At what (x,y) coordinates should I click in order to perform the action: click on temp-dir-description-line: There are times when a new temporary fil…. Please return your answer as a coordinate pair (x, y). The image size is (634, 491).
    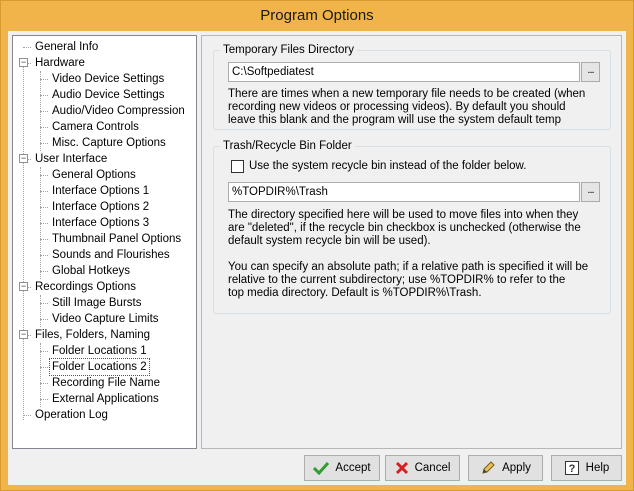
    Looking at the image, I should click on (407, 94).